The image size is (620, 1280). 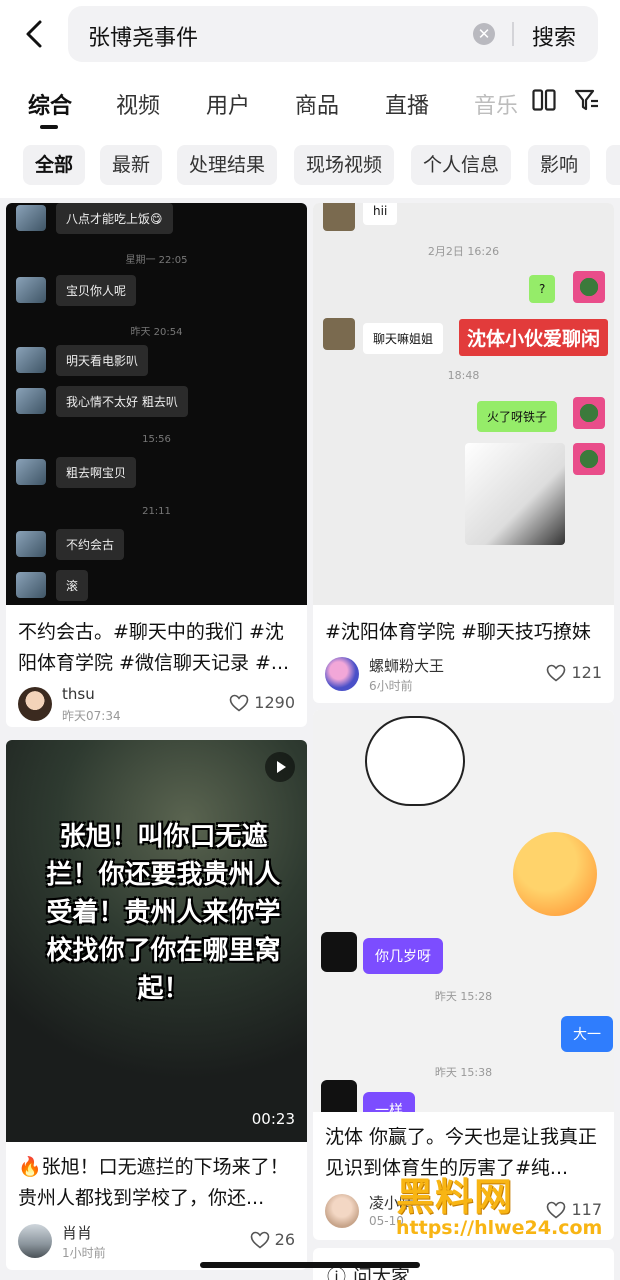 What do you see at coordinates (52, 585) in the screenshot?
I see `chat-message: 滚` at bounding box center [52, 585].